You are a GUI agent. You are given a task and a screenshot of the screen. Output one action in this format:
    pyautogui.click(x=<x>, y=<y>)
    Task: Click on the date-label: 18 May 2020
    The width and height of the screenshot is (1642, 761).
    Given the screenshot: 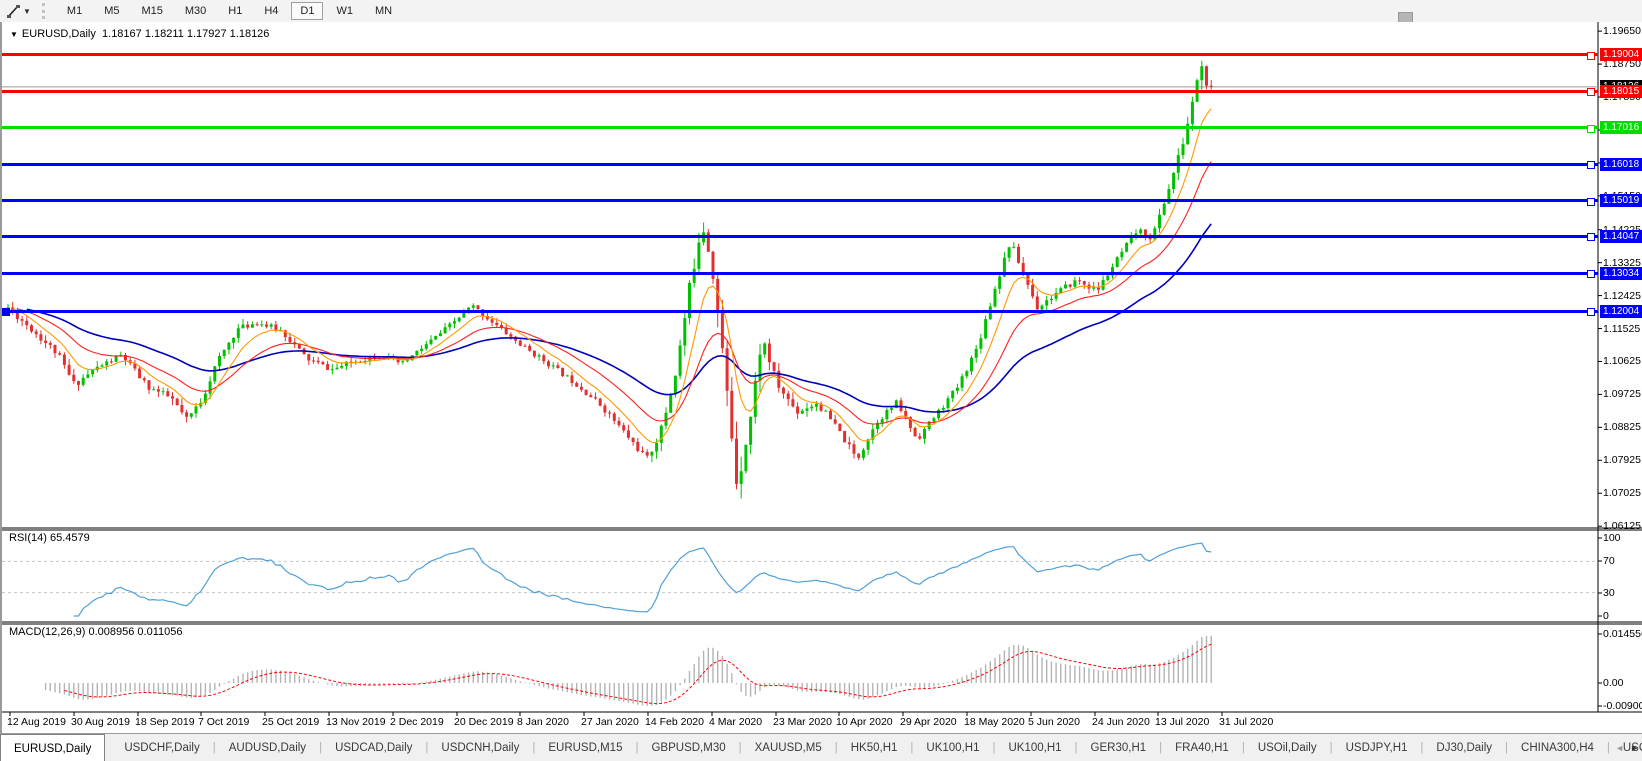 What is the action you would take?
    pyautogui.click(x=994, y=722)
    